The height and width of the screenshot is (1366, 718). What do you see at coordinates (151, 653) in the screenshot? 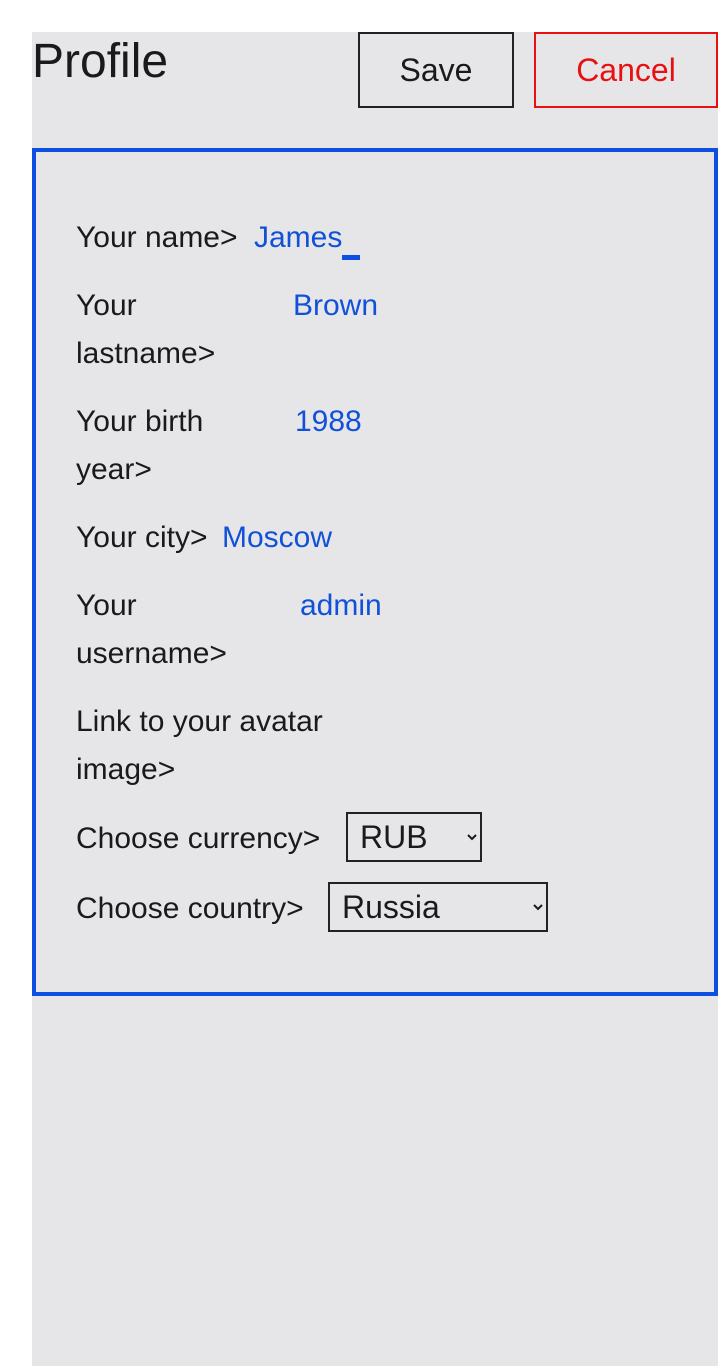
I see `username-label-line2: username>` at bounding box center [151, 653].